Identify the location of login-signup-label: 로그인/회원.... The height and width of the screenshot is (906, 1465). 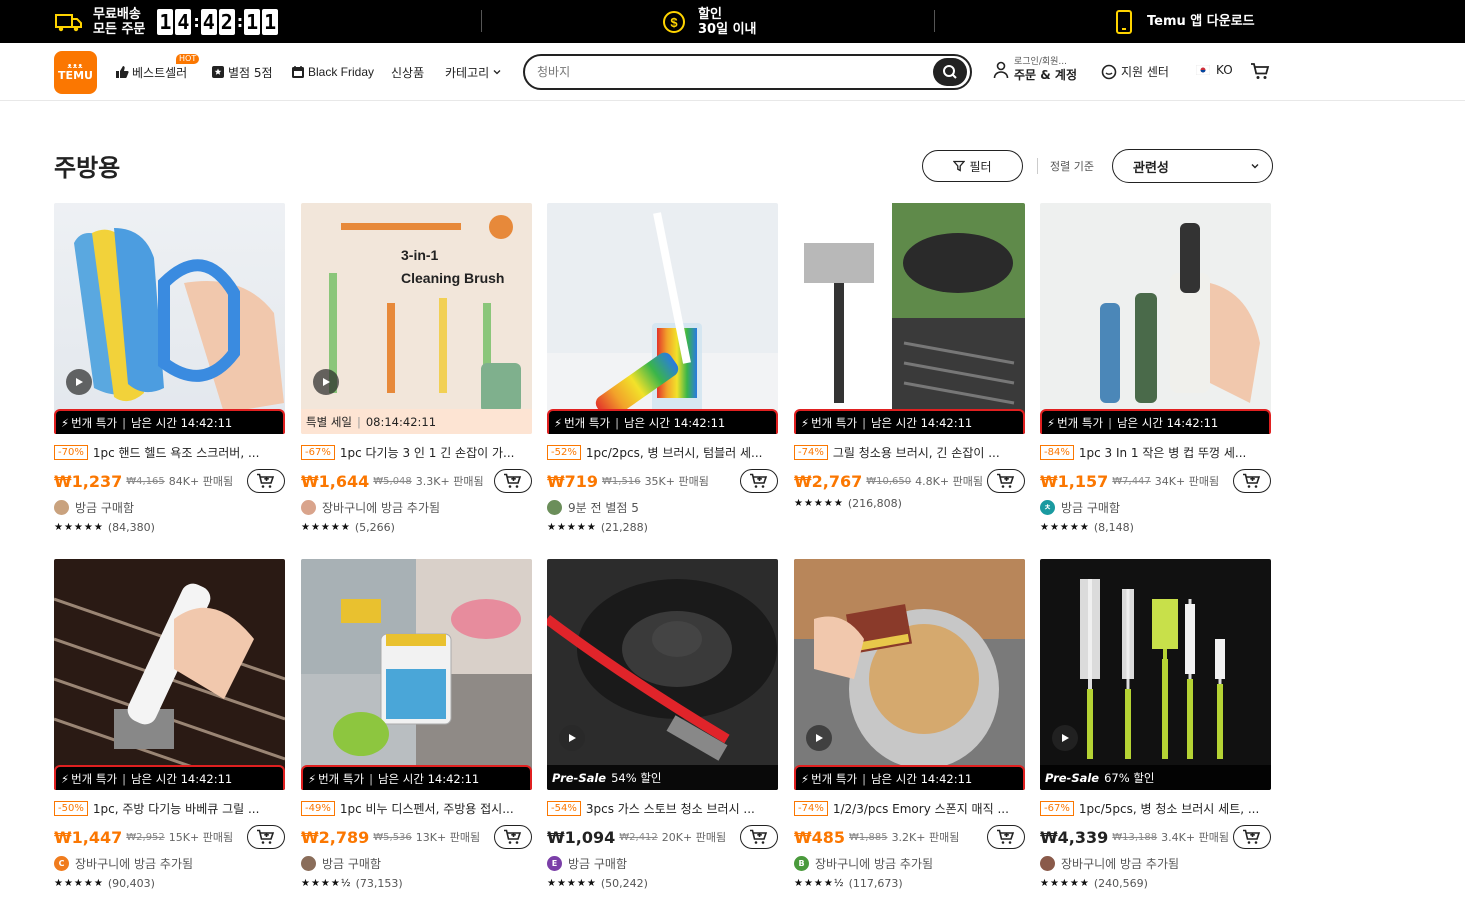
(1041, 62).